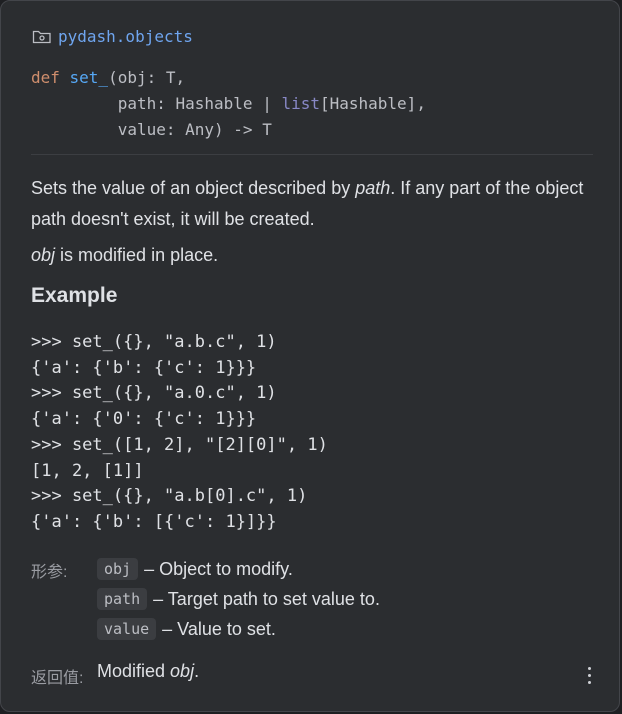 The image size is (622, 714). I want to click on more-vertical-icon, so click(590, 677).